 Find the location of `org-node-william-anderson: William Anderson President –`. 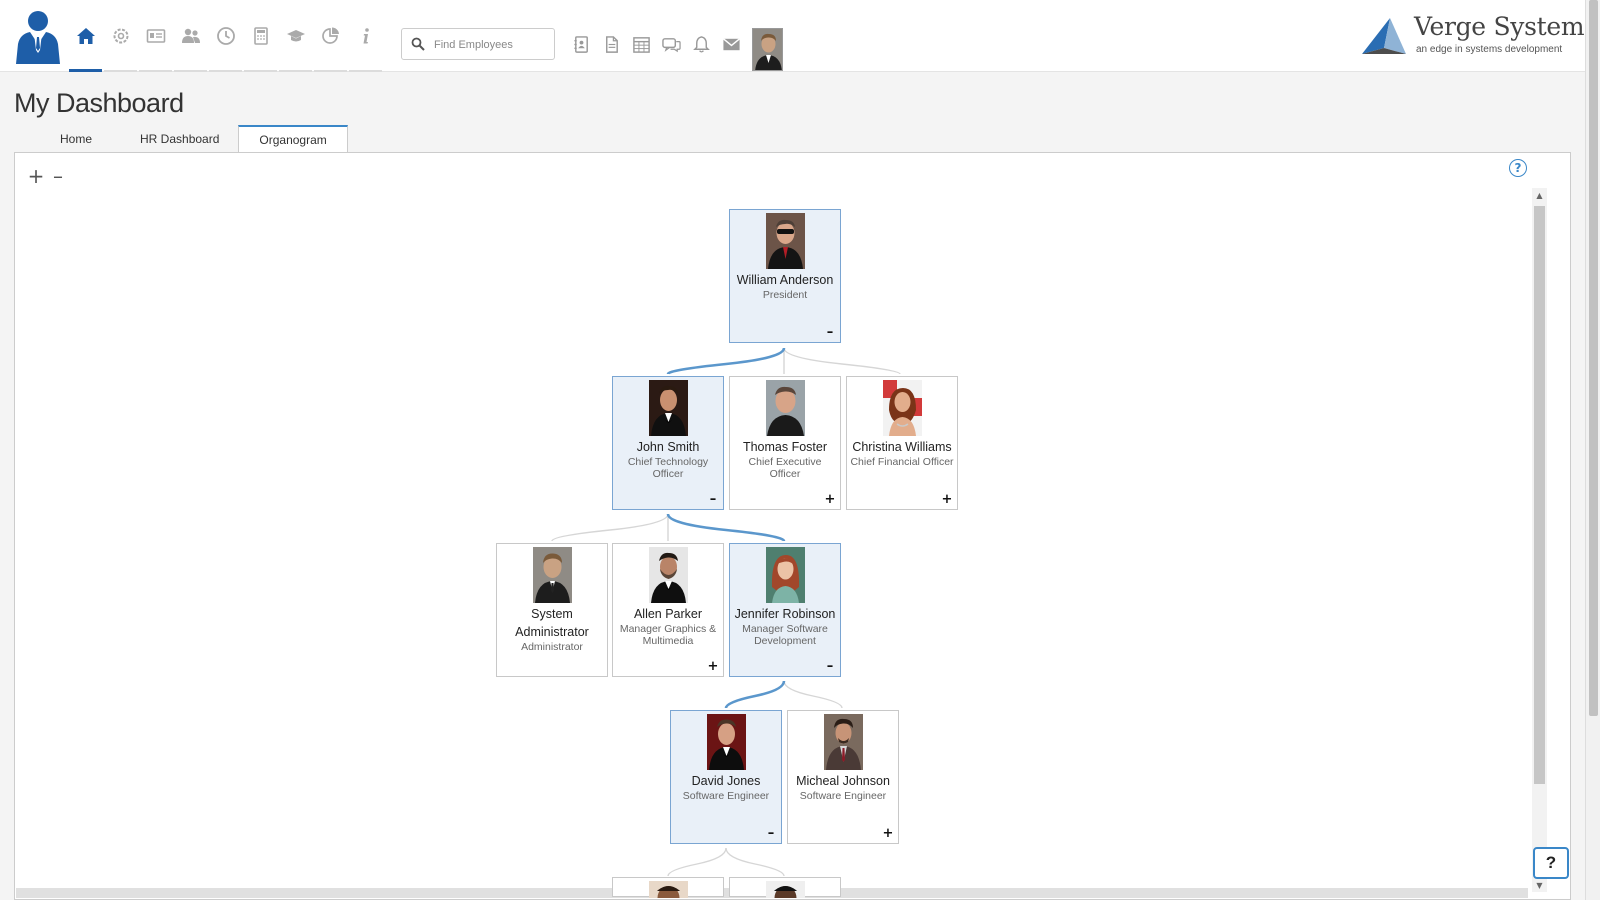

org-node-william-anderson: William Anderson President – is located at coordinates (785, 276).